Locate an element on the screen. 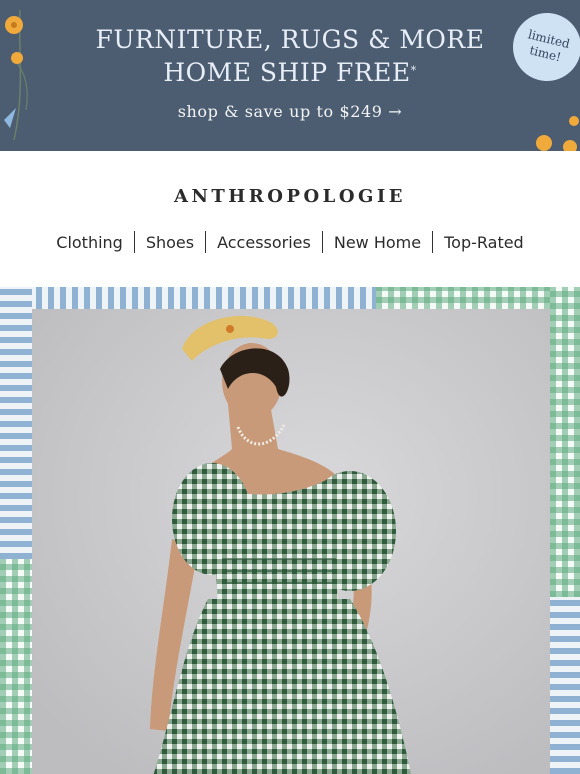  nav-item-top-rated: Top-Rated is located at coordinates (484, 242).